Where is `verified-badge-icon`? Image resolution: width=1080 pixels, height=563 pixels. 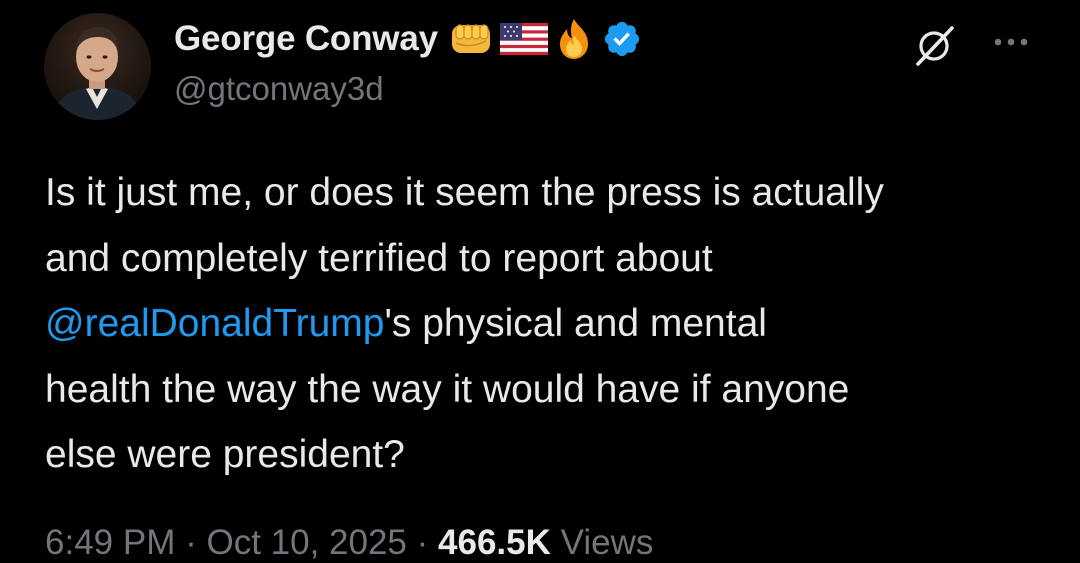 verified-badge-icon is located at coordinates (622, 39).